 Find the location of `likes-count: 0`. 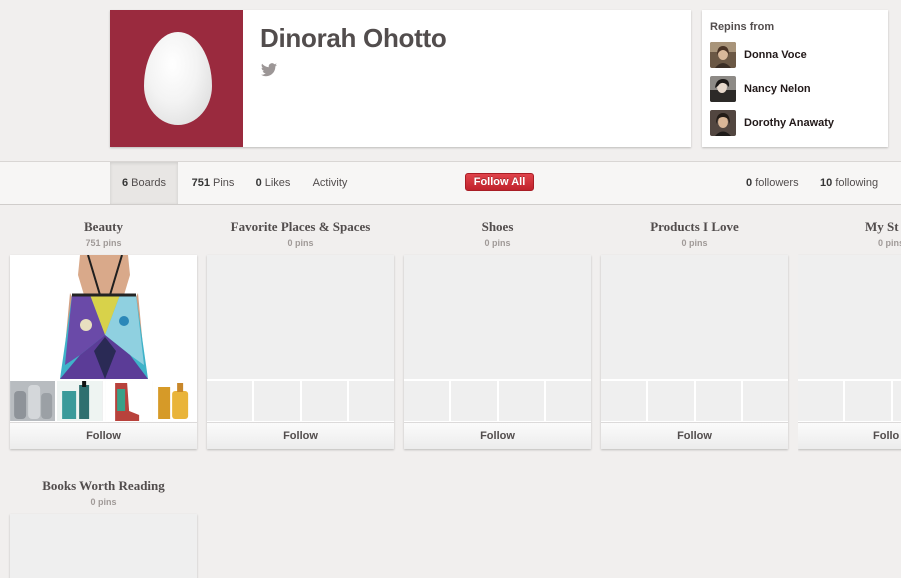

likes-count: 0 is located at coordinates (258, 183).